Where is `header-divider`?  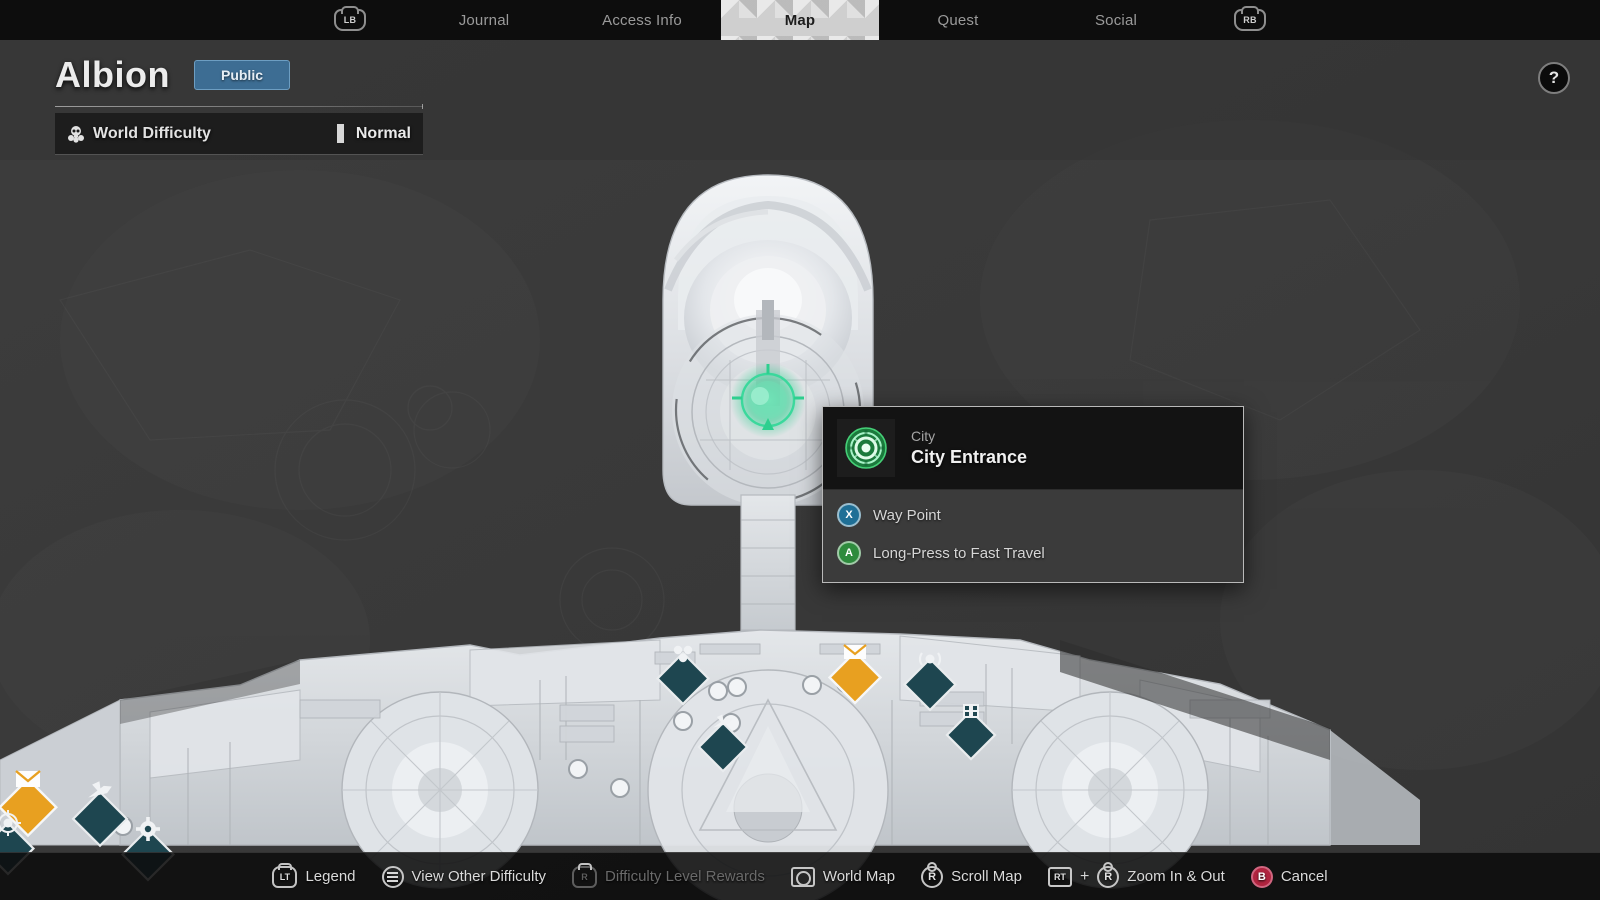 header-divider is located at coordinates (239, 106).